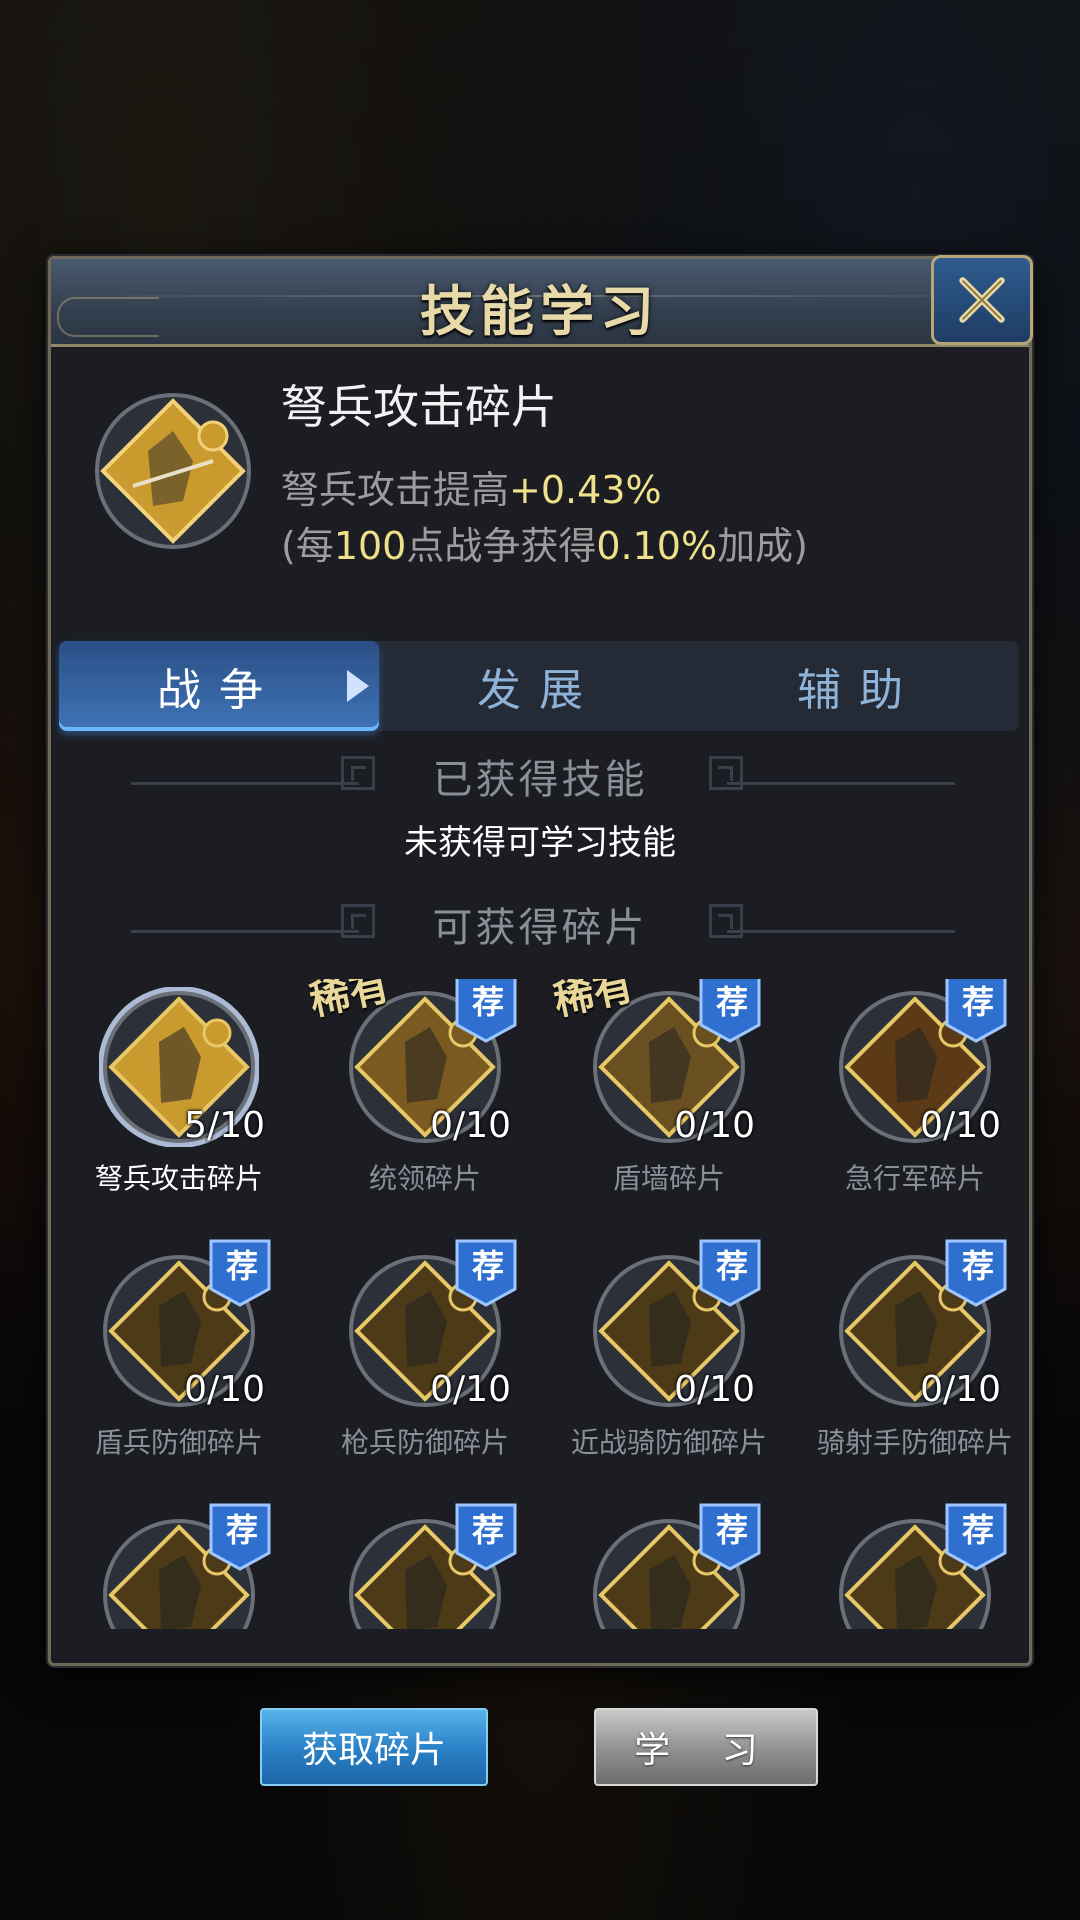 Image resolution: width=1080 pixels, height=1920 pixels. What do you see at coordinates (540, 311) in the screenshot?
I see `dialog-title: 技能学习` at bounding box center [540, 311].